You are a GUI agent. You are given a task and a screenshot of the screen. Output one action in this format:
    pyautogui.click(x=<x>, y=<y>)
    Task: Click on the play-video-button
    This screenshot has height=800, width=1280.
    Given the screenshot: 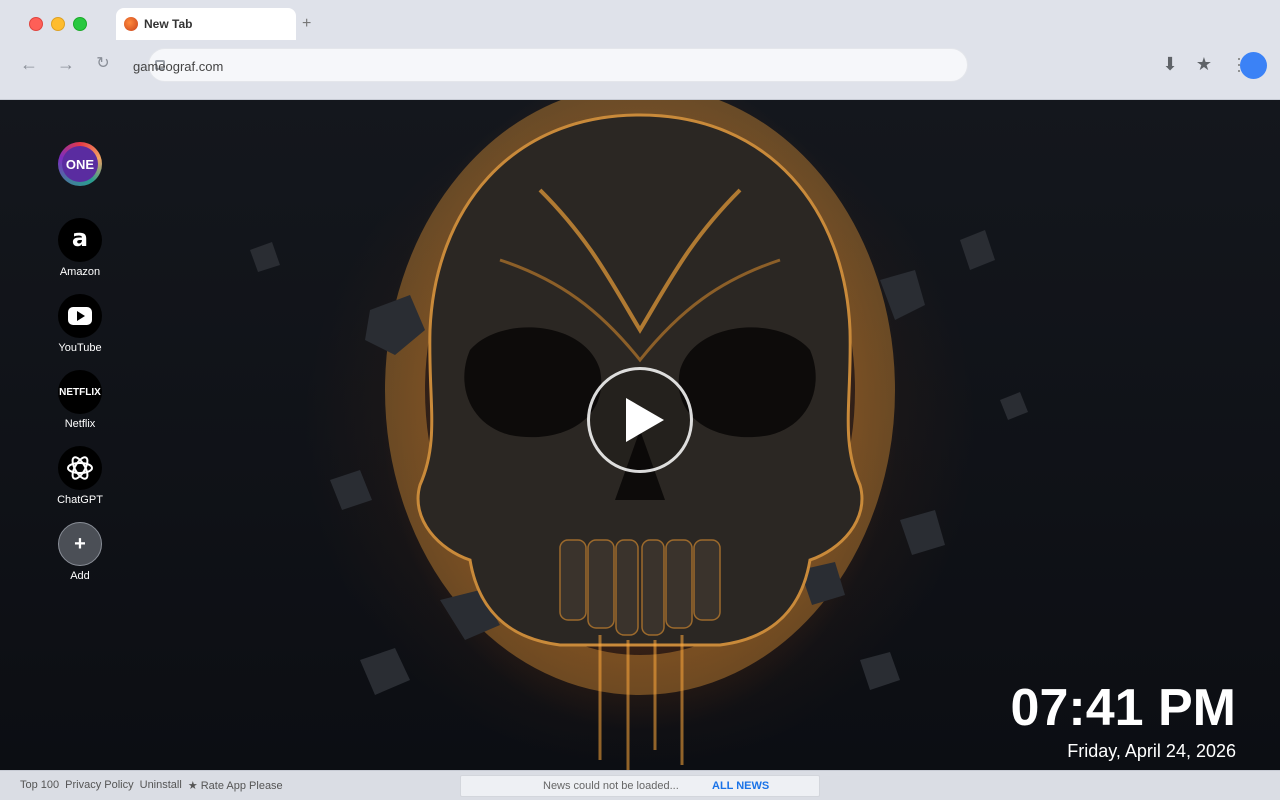 What is the action you would take?
    pyautogui.click(x=640, y=420)
    